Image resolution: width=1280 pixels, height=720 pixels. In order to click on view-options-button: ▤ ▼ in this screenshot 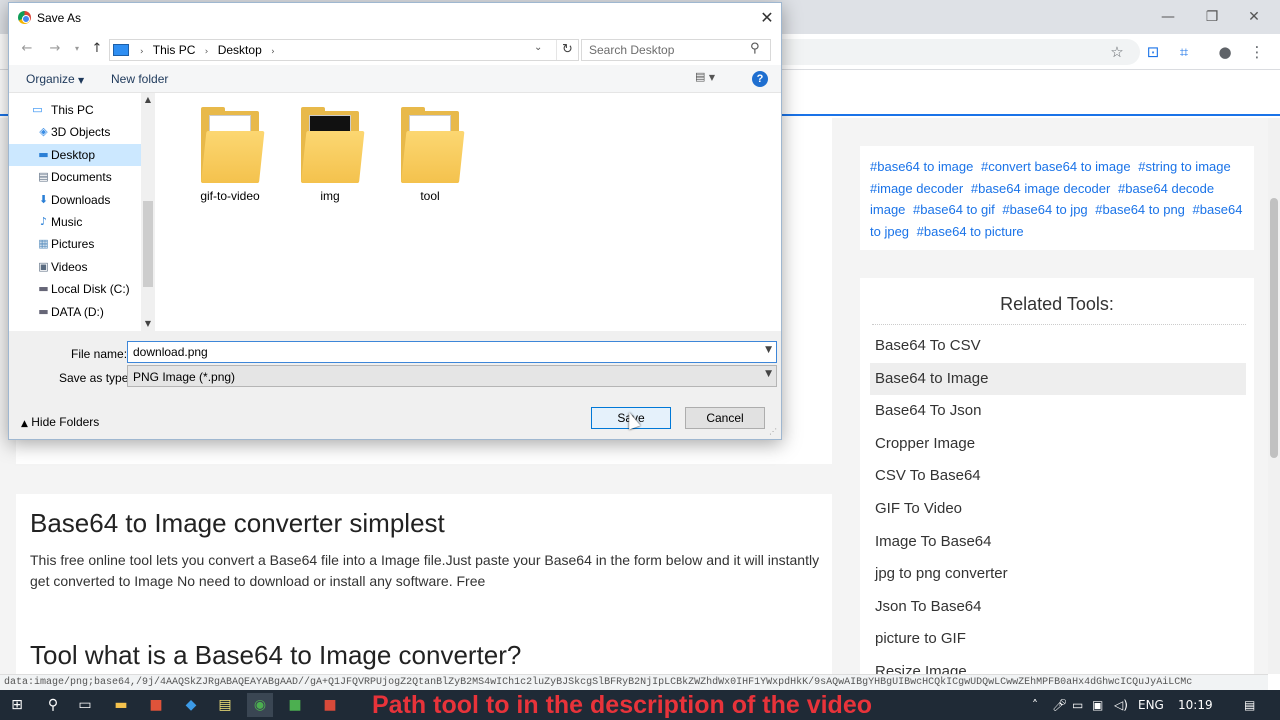, I will do `click(712, 79)`.